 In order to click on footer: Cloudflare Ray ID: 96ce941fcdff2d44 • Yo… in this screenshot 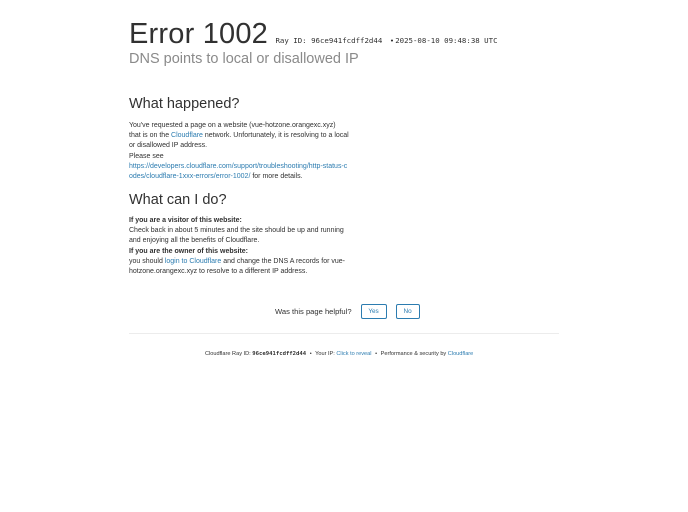, I will do `click(339, 354)`.